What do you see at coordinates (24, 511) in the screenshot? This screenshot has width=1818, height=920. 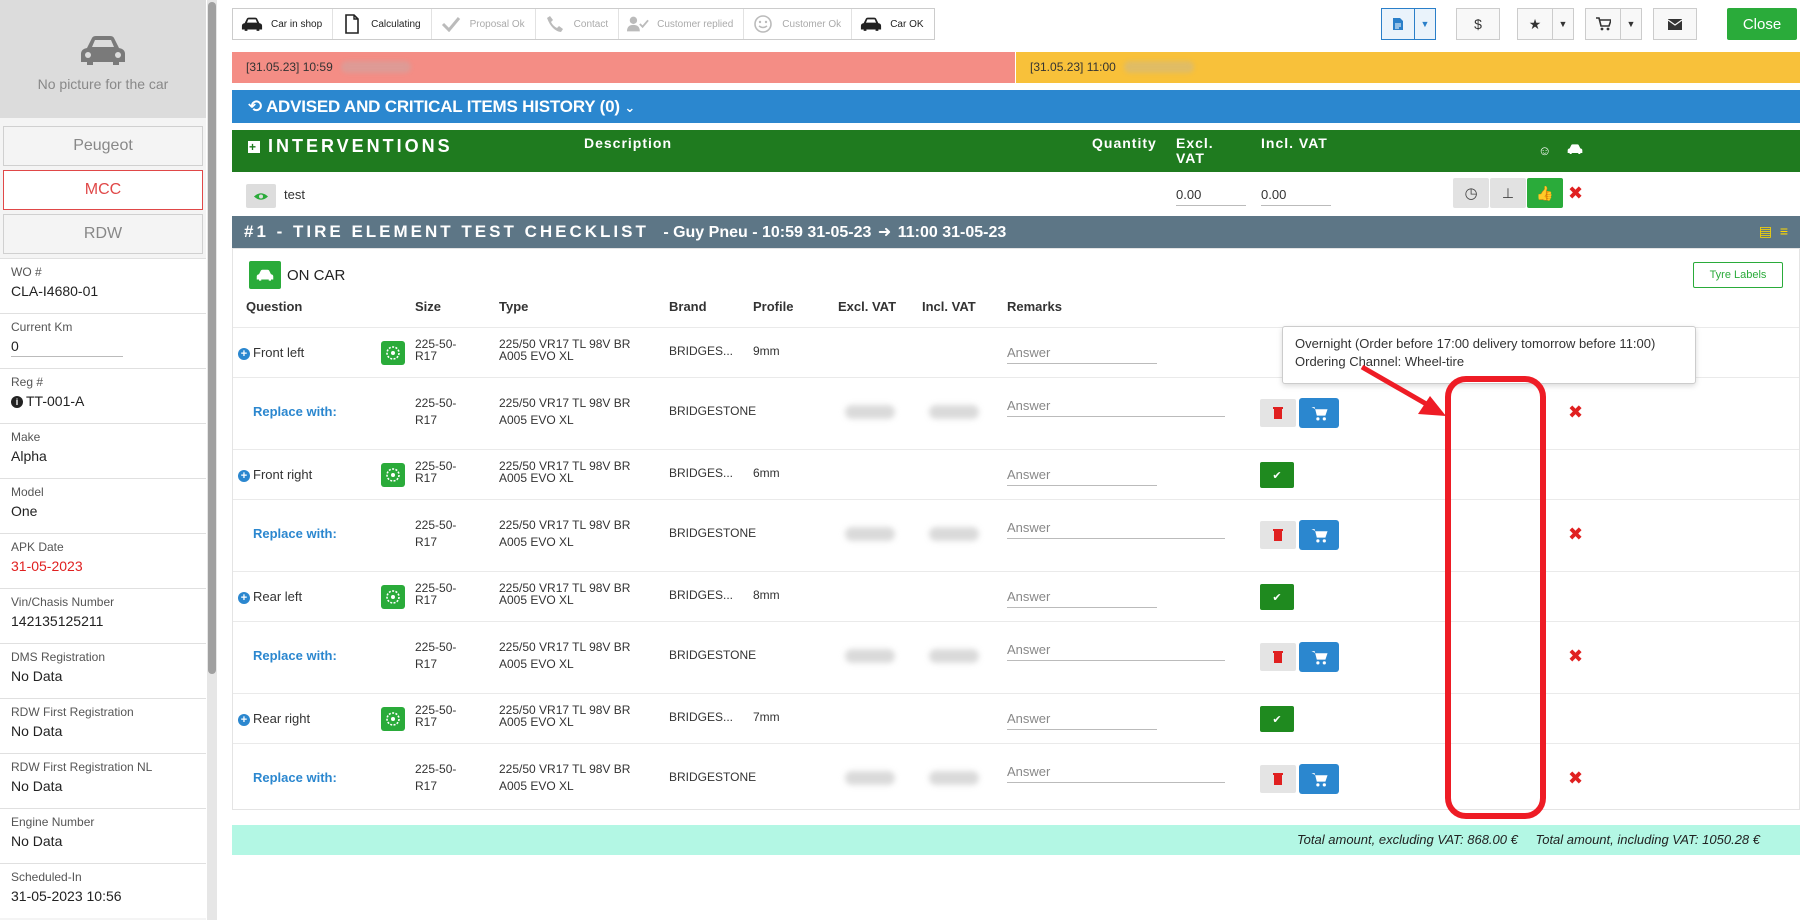 I see `field-value: One` at bounding box center [24, 511].